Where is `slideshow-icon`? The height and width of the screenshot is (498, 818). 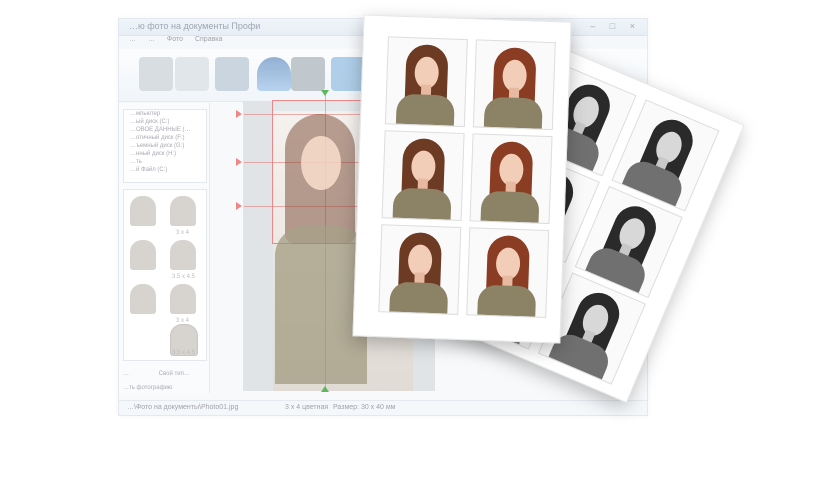
slideshow-icon is located at coordinates (348, 74).